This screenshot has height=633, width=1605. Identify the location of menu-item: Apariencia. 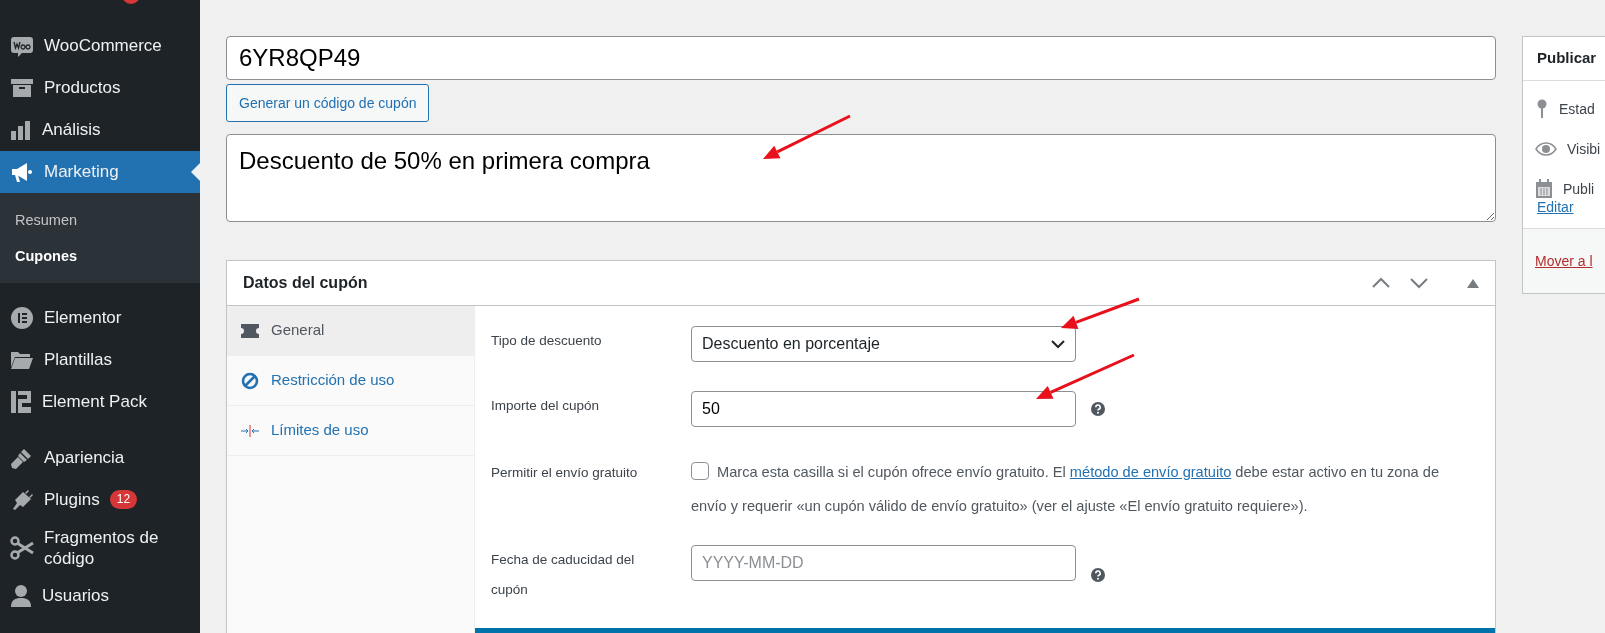
(100, 457).